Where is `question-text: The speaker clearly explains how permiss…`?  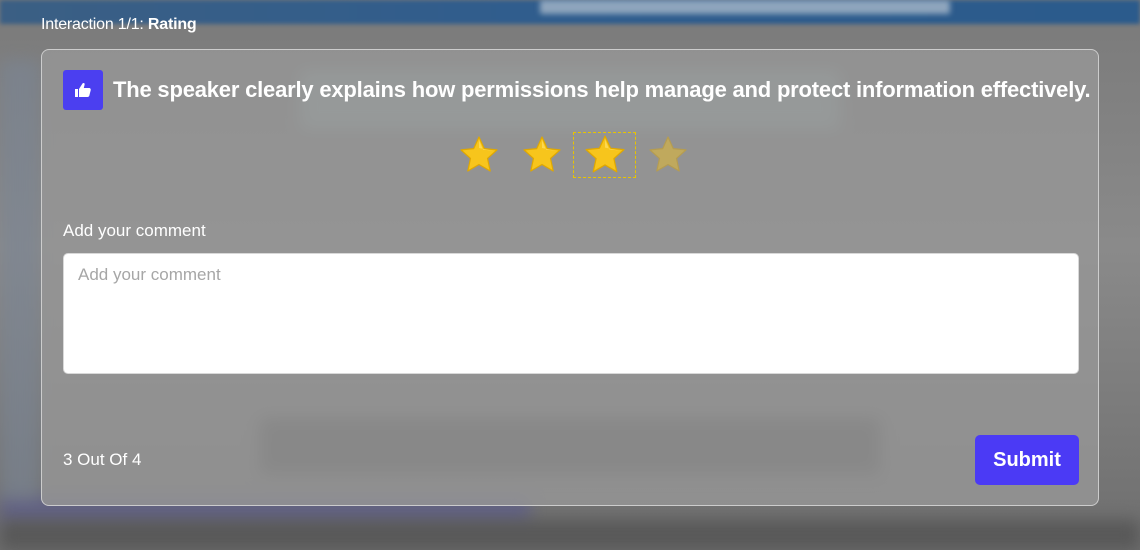 question-text: The speaker clearly explains how permiss… is located at coordinates (602, 89).